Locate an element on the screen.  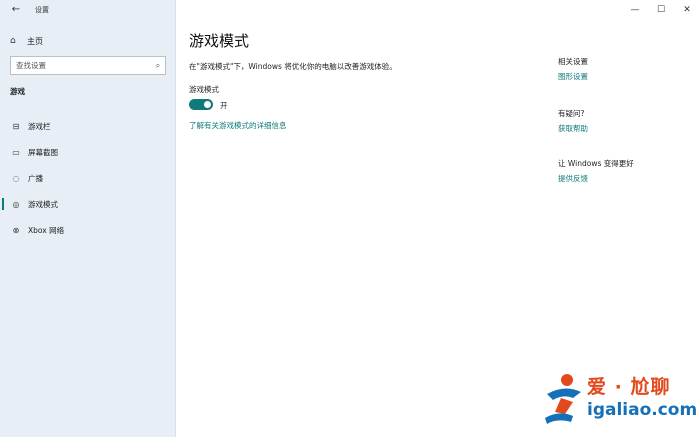
sidebar-nav: ⊟ 游戏栏 ▭ 屏幕截图 ◌ 广播 ◎ 游戏模式 ⊗ Xbox 网络 is located at coordinates (88, 178).